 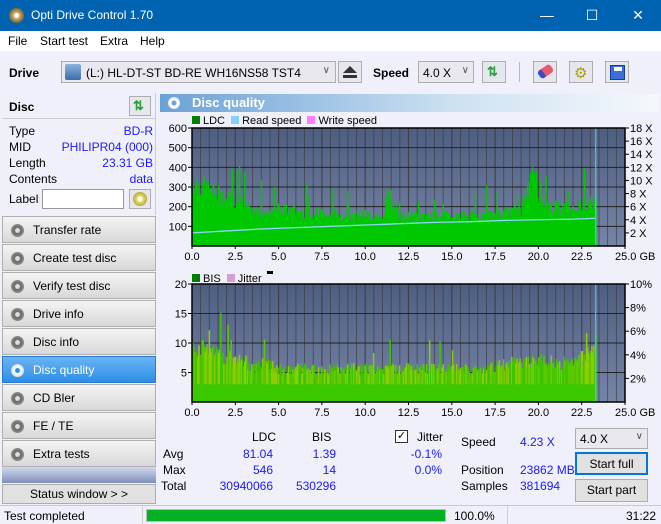 I want to click on start-full-button: Start full, so click(x=611, y=463).